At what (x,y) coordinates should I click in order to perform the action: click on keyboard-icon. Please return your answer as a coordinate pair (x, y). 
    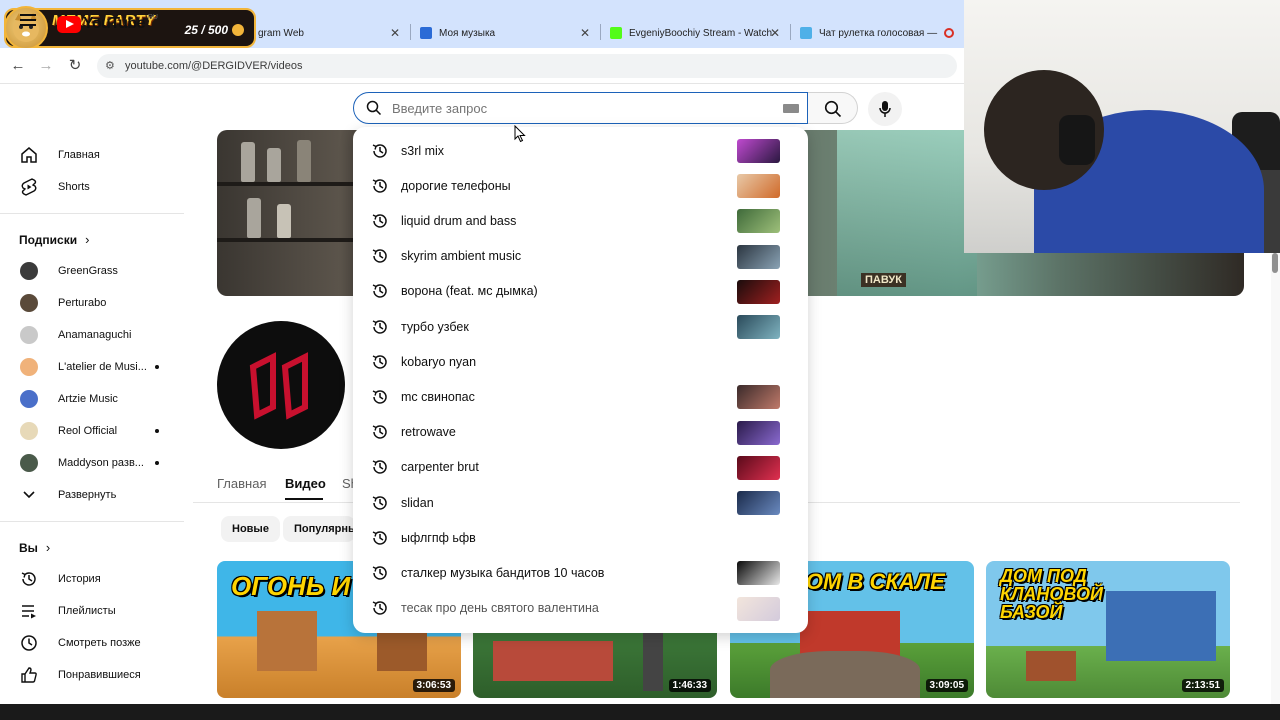
    Looking at the image, I should click on (791, 108).